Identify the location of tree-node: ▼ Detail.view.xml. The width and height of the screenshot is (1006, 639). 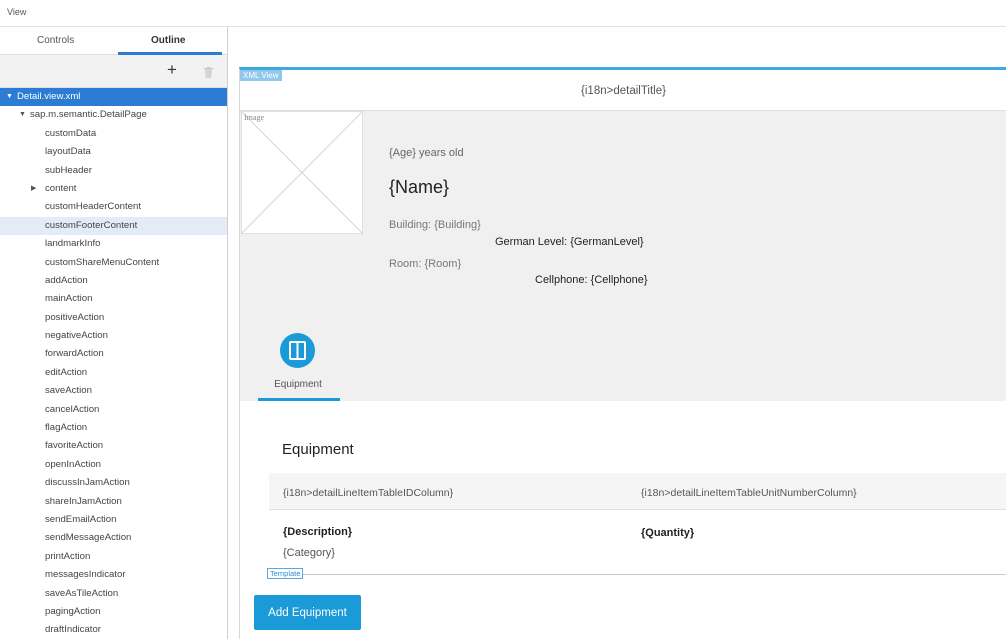
(113, 97).